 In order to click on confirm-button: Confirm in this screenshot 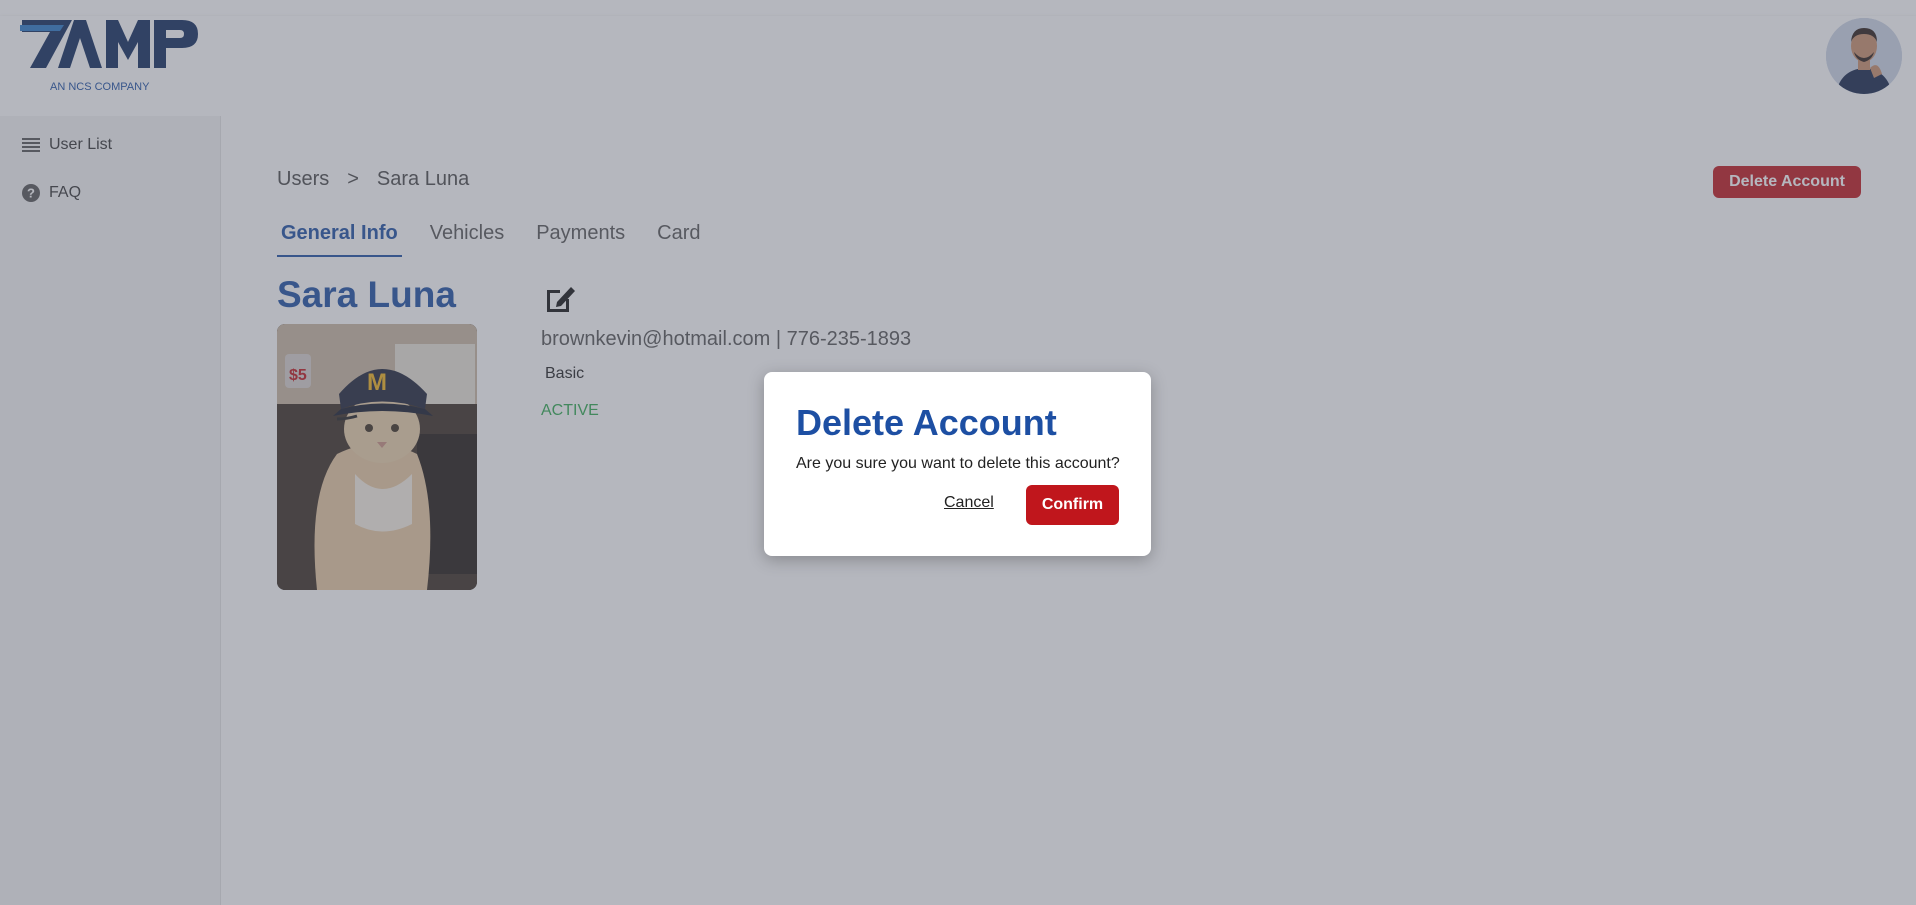, I will do `click(1072, 505)`.